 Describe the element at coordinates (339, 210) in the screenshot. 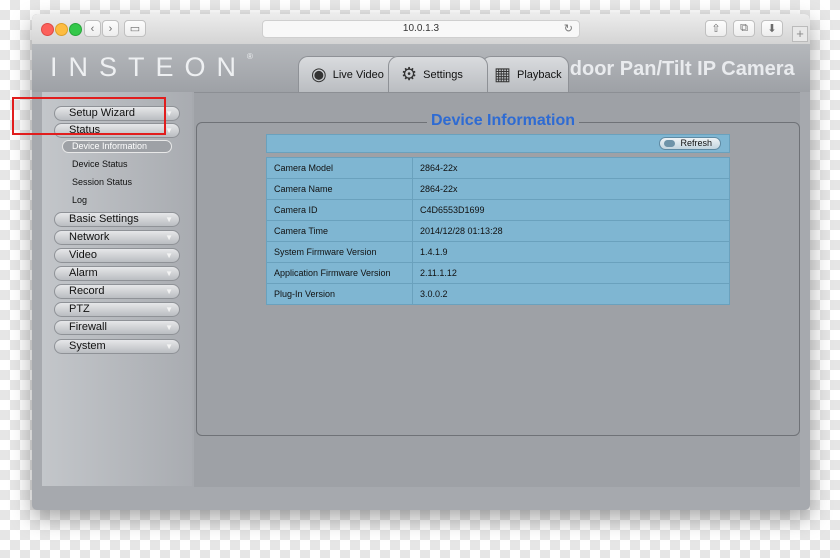

I see `row-key: Camera ID` at that location.